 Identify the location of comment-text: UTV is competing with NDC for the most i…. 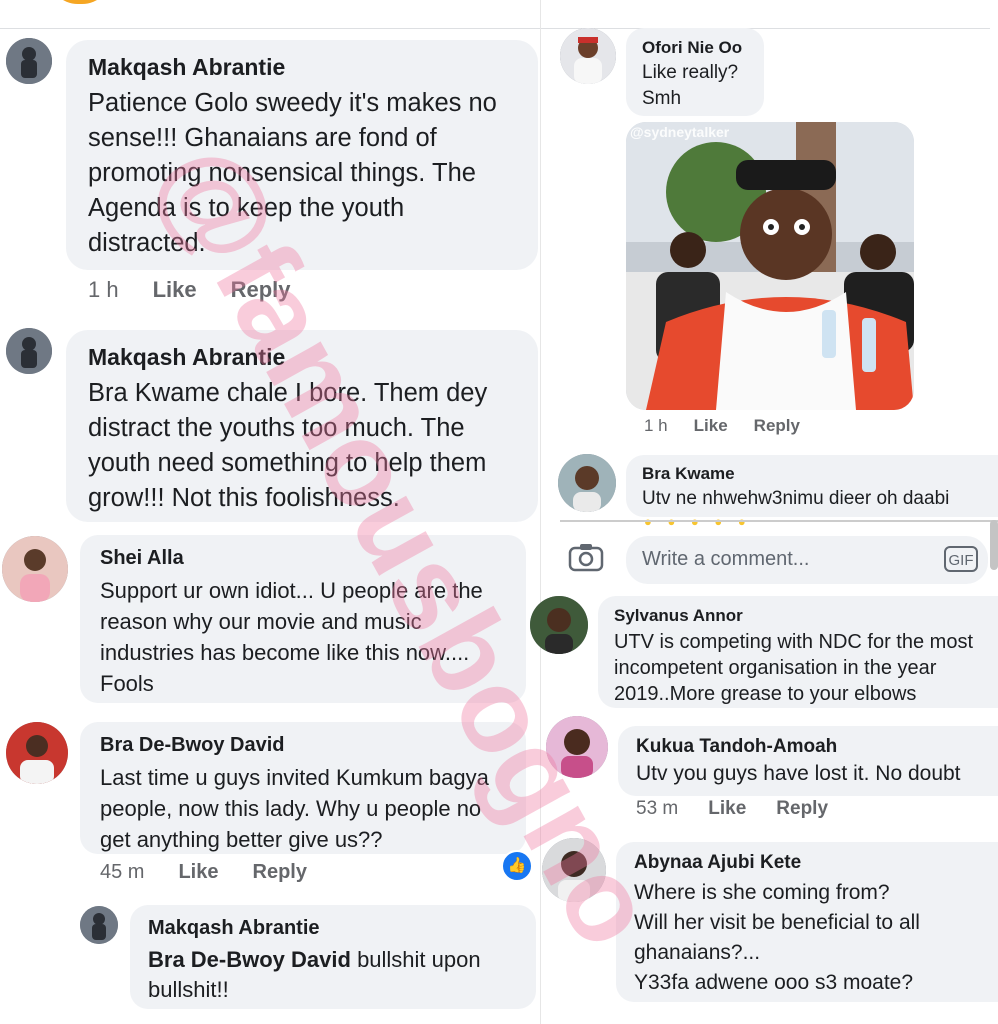
(793, 668).